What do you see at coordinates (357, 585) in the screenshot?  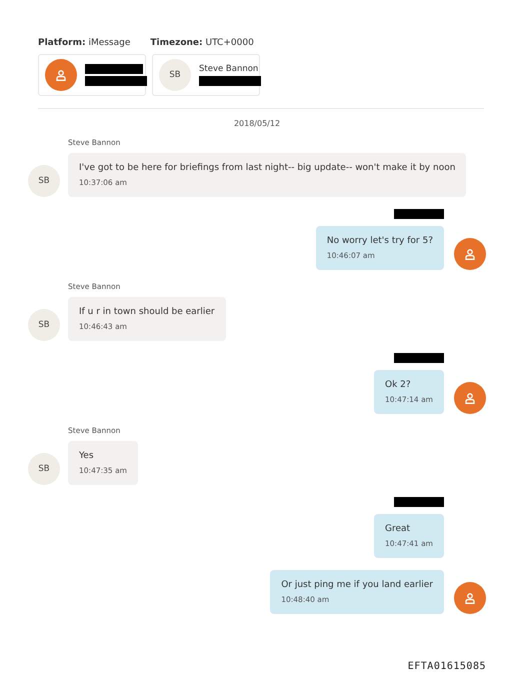 I see `message-text: Or just ping me if you land earlier` at bounding box center [357, 585].